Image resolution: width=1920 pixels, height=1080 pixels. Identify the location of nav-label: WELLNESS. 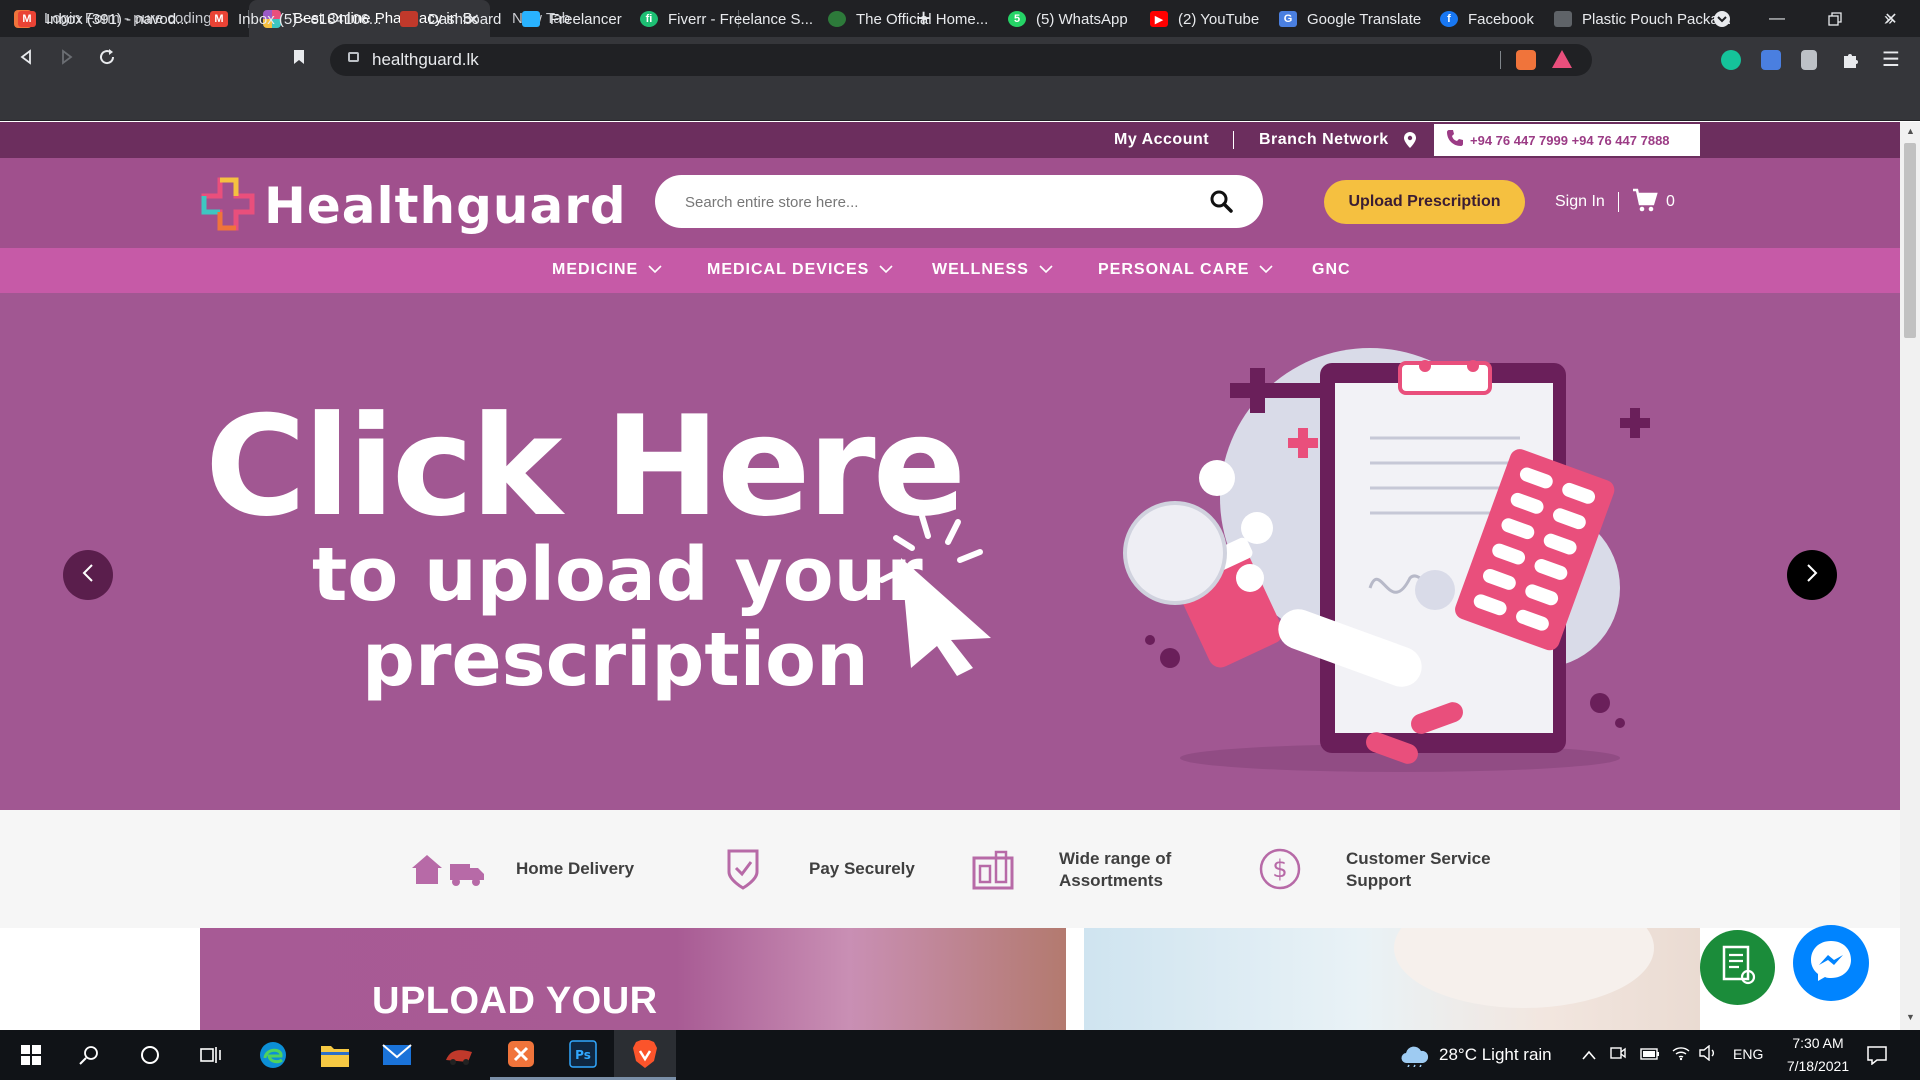
(980, 269).